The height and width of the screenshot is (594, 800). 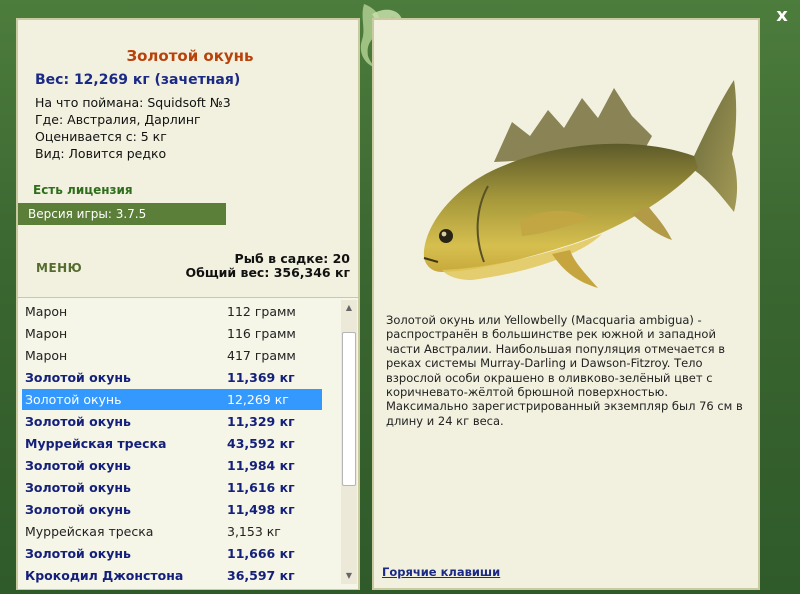 What do you see at coordinates (190, 56) in the screenshot?
I see `fish-title: Золотой окунь` at bounding box center [190, 56].